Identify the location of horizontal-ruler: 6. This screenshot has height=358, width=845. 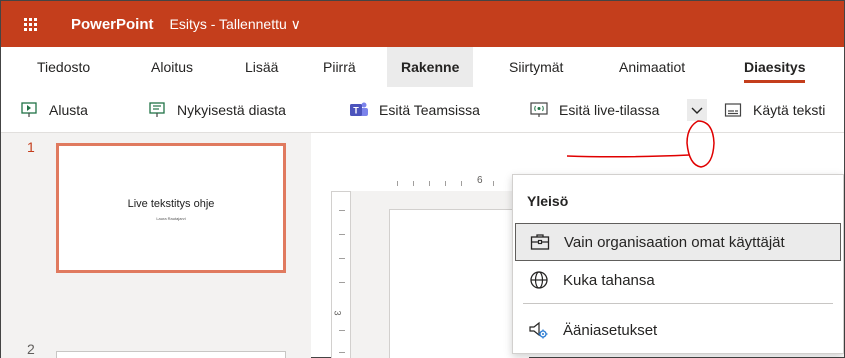
(446, 181).